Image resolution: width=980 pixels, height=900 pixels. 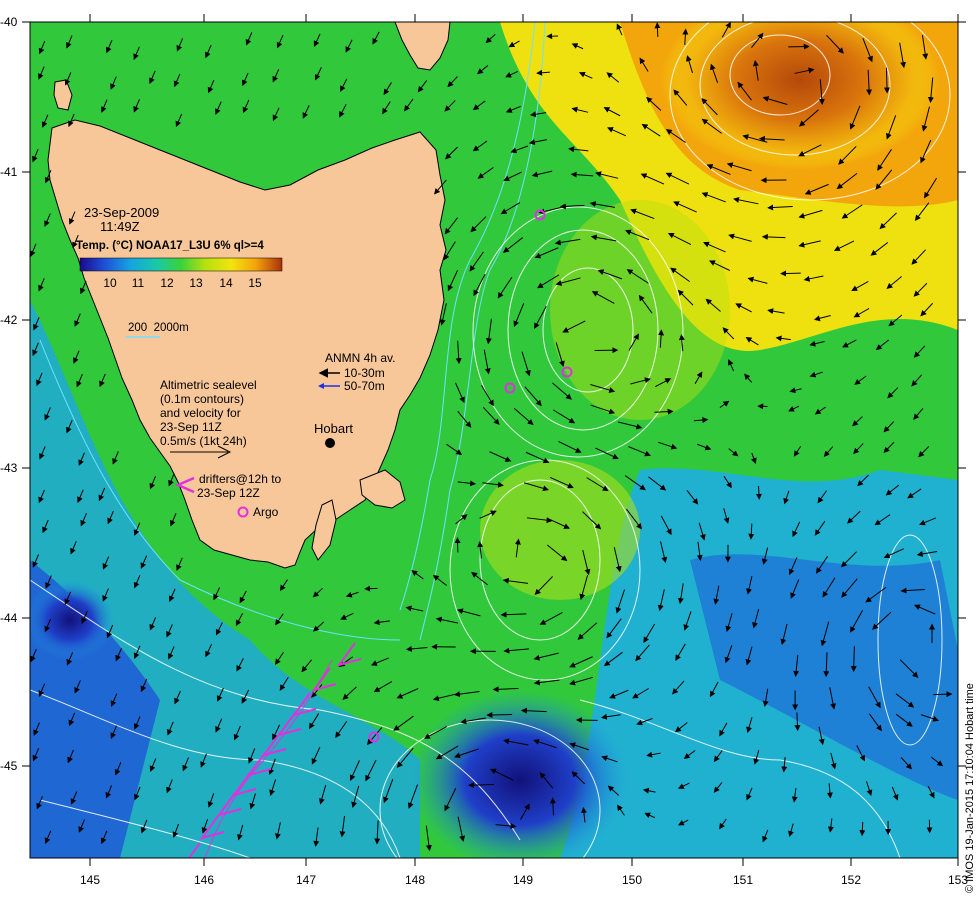 What do you see at coordinates (364, 386) in the screenshot?
I see `anmn-deep-label: 50-70m` at bounding box center [364, 386].